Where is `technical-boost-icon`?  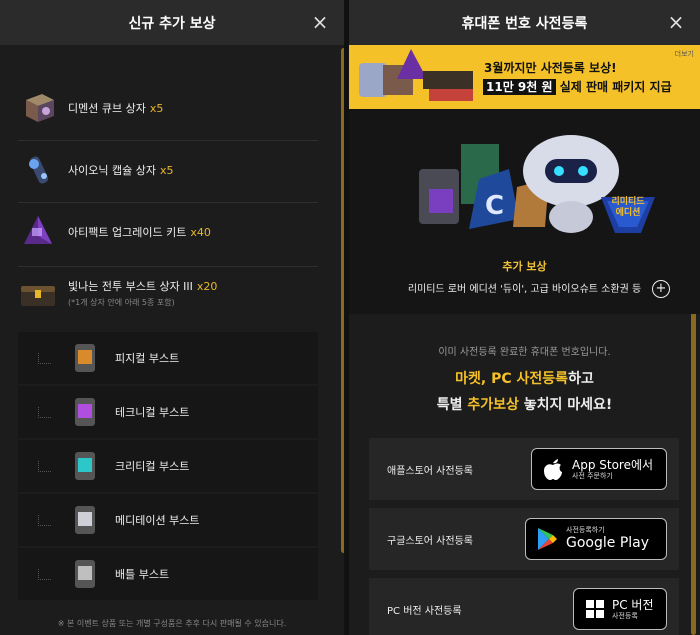 technical-boost-icon is located at coordinates (85, 412).